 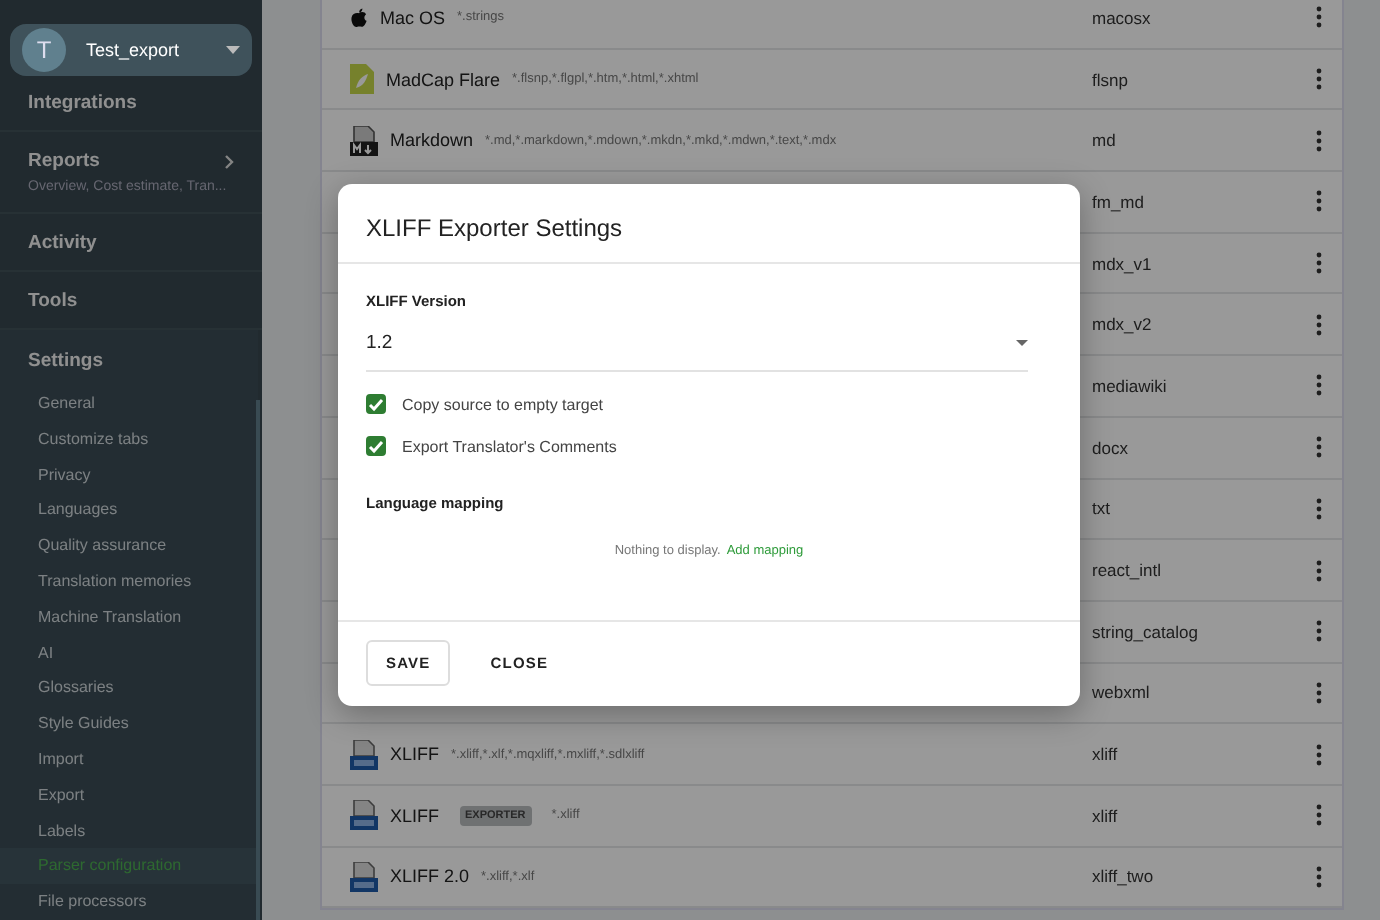 I want to click on format-name: XLIFF 2.0, so click(x=430, y=876).